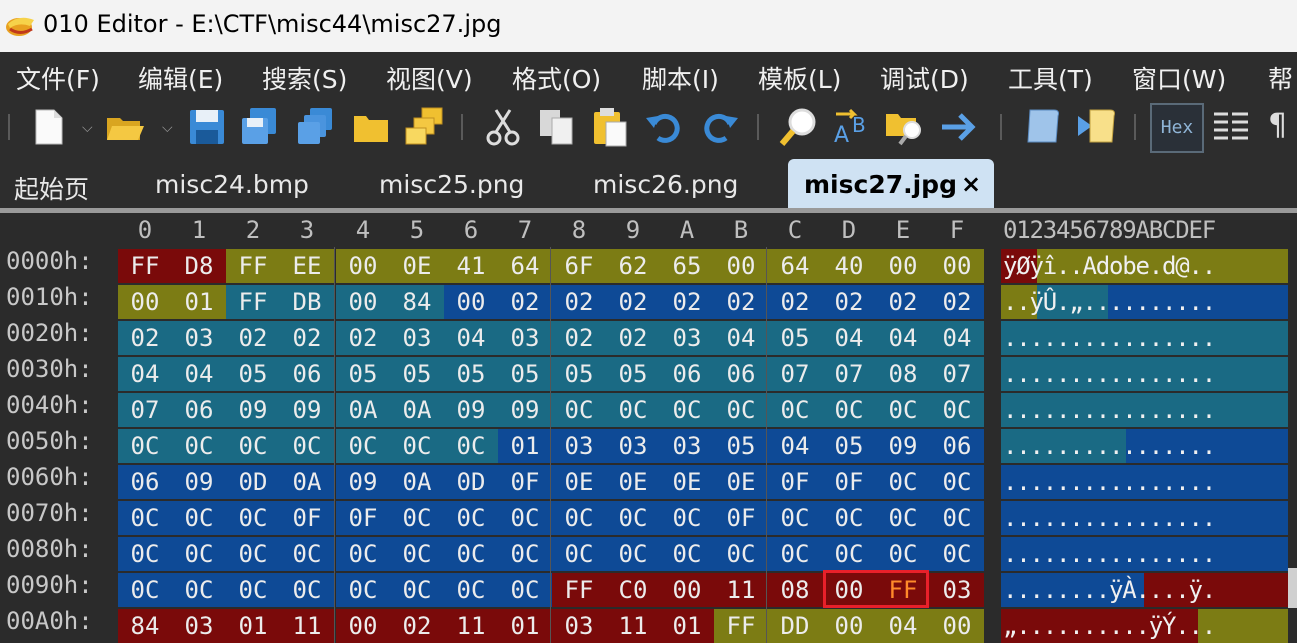 This screenshot has width=1297, height=643. I want to click on replace-icon: AB, so click(853, 127).